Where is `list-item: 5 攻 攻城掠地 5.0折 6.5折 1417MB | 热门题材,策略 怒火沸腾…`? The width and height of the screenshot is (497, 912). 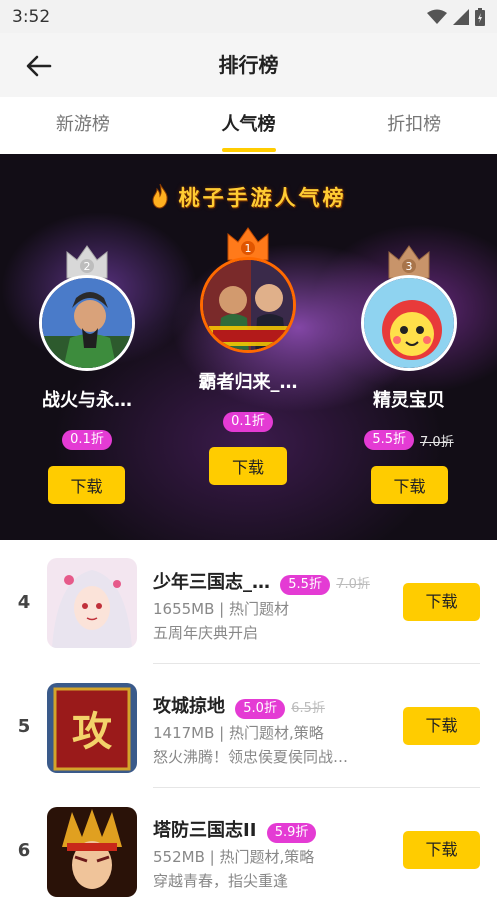 list-item: 5 攻 攻城掠地 5.0折 6.5折 1417MB | 热门题材,策略 怒火沸腾… is located at coordinates (248, 726).